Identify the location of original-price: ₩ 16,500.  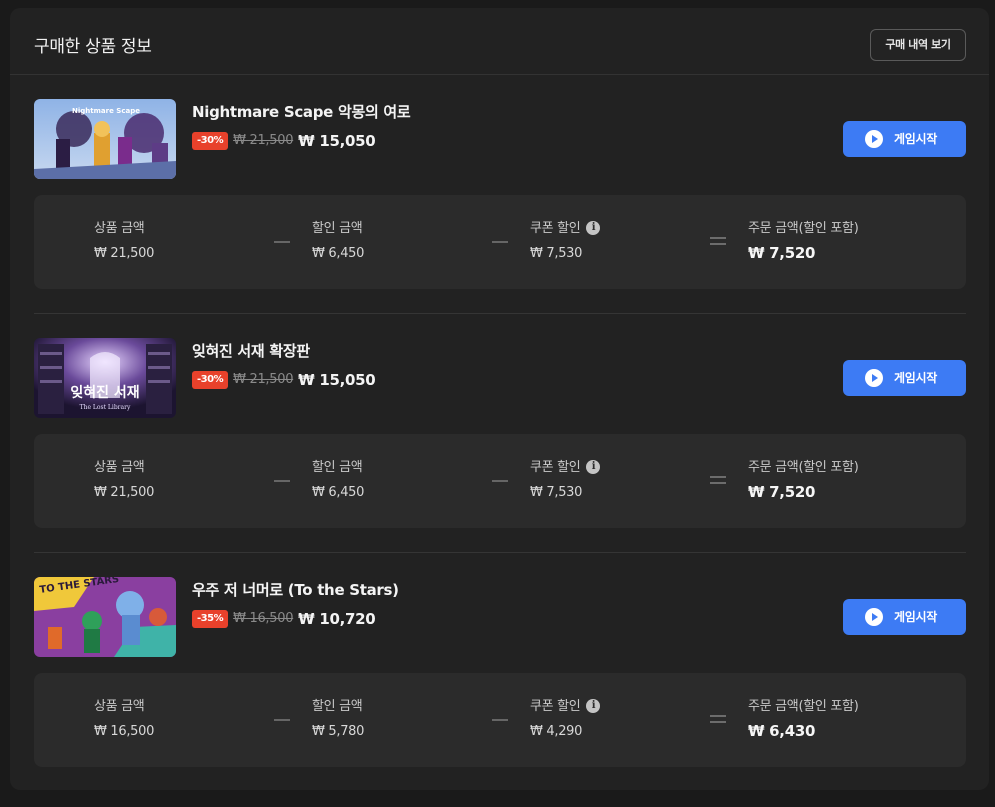
(263, 618).